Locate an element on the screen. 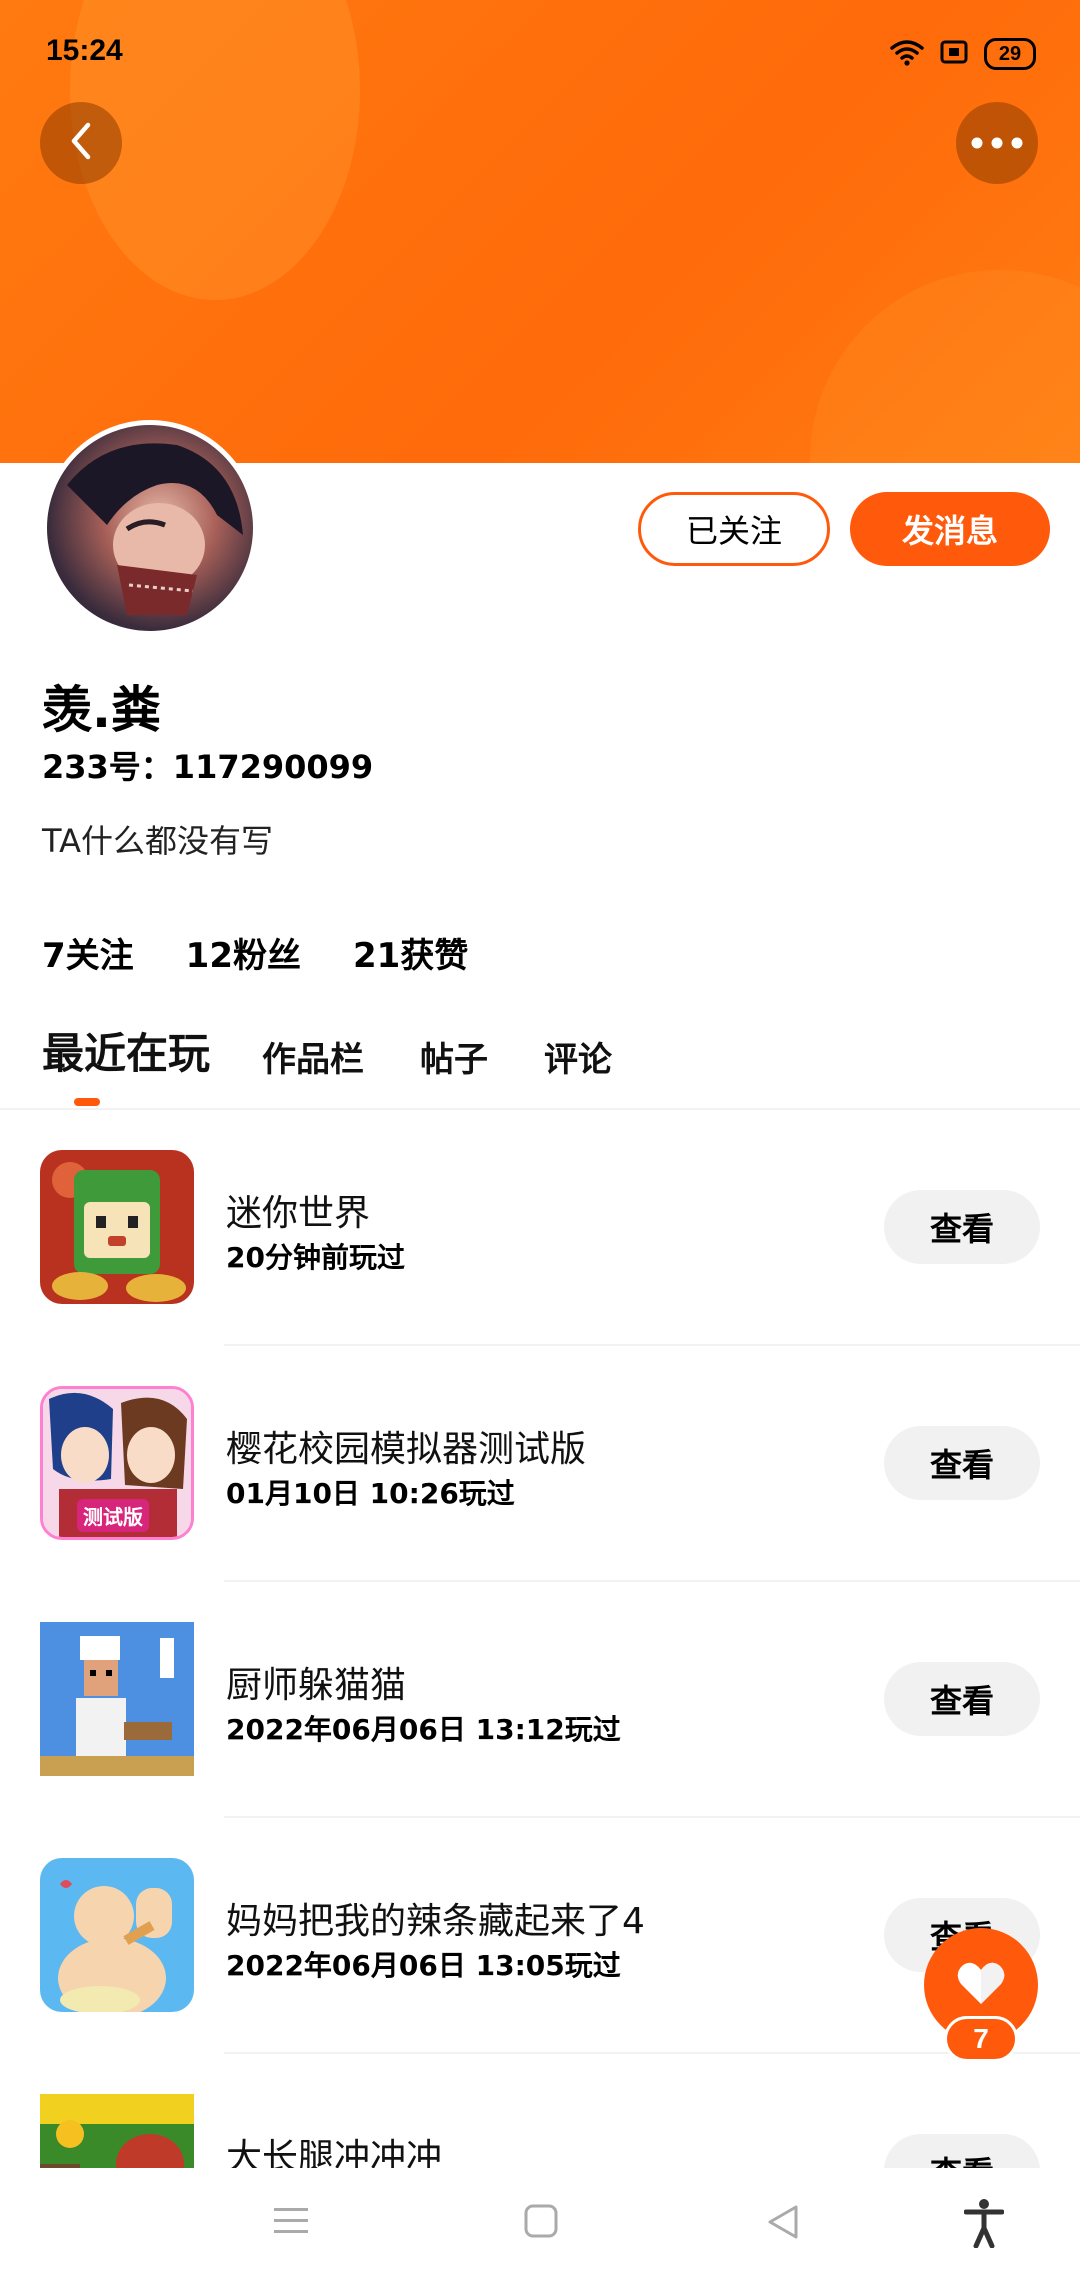 The height and width of the screenshot is (2280, 1080). fans-count: 12粉丝 is located at coordinates (243, 952).